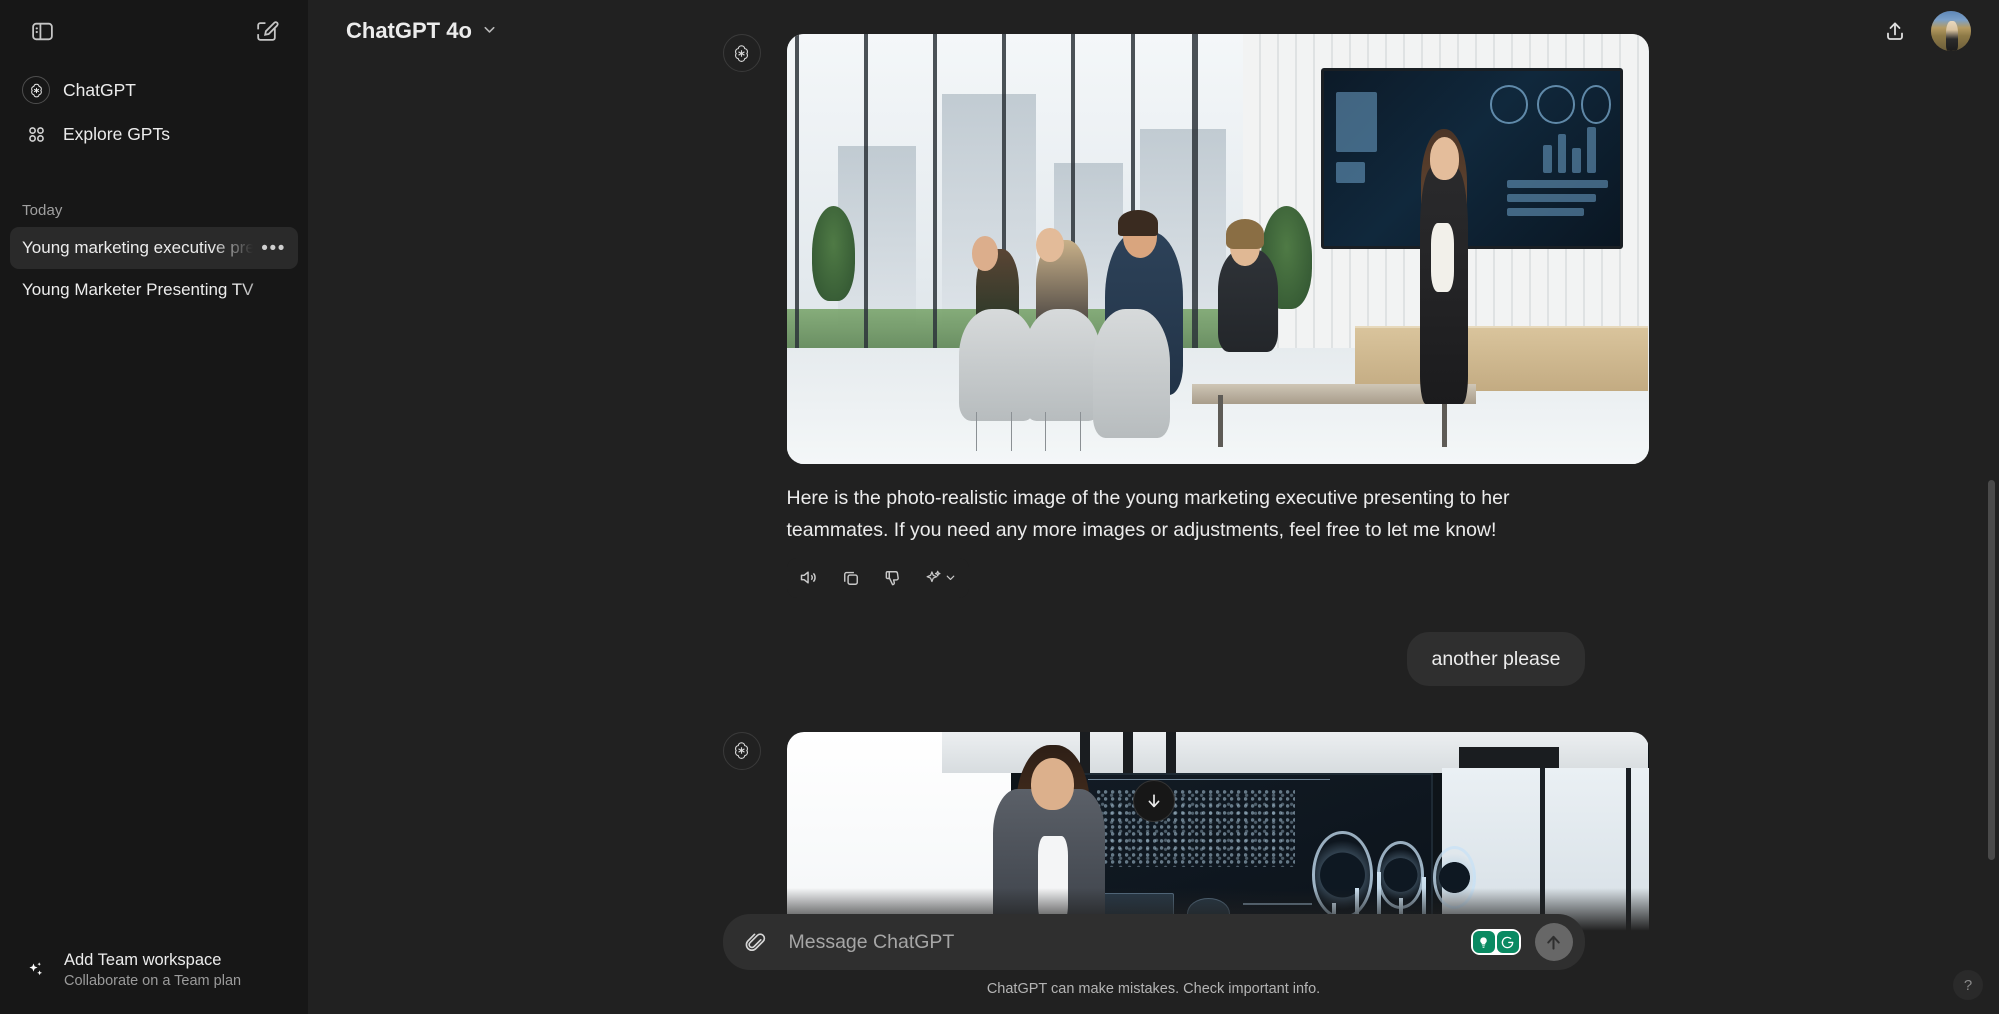 The width and height of the screenshot is (1999, 1014). I want to click on top-bar-actions, so click(1923, 31).